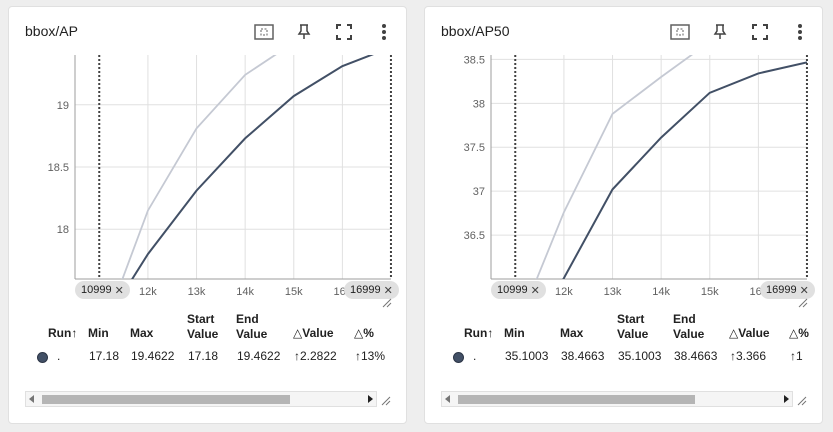 The width and height of the screenshot is (833, 432). I want to click on card-title: bbox/AP50, so click(475, 31).